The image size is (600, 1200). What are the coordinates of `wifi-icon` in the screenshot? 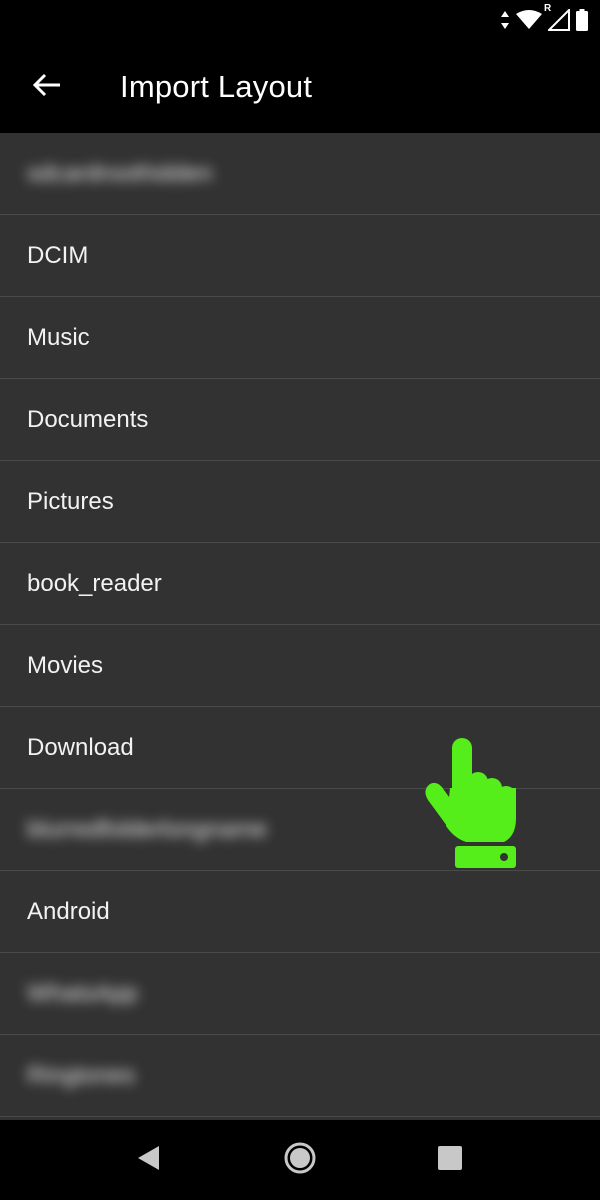 It's located at (529, 20).